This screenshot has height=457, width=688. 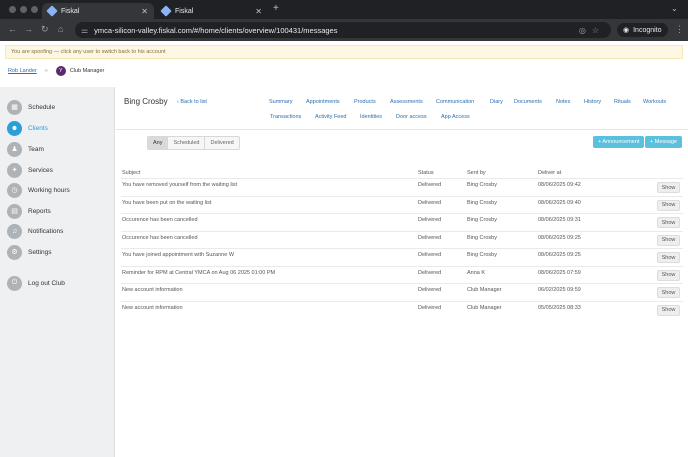 I want to click on site-info-icon: ⚌, so click(x=84, y=30).